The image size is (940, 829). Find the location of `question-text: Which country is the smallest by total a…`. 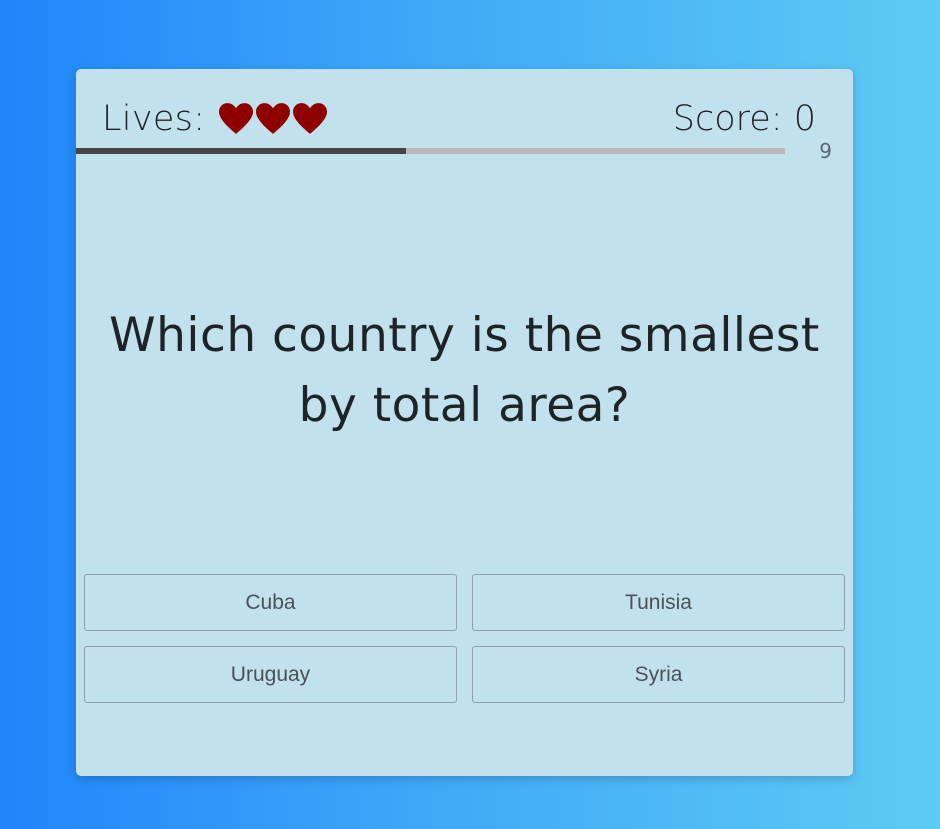

question-text: Which country is the smallest by total a… is located at coordinates (464, 370).